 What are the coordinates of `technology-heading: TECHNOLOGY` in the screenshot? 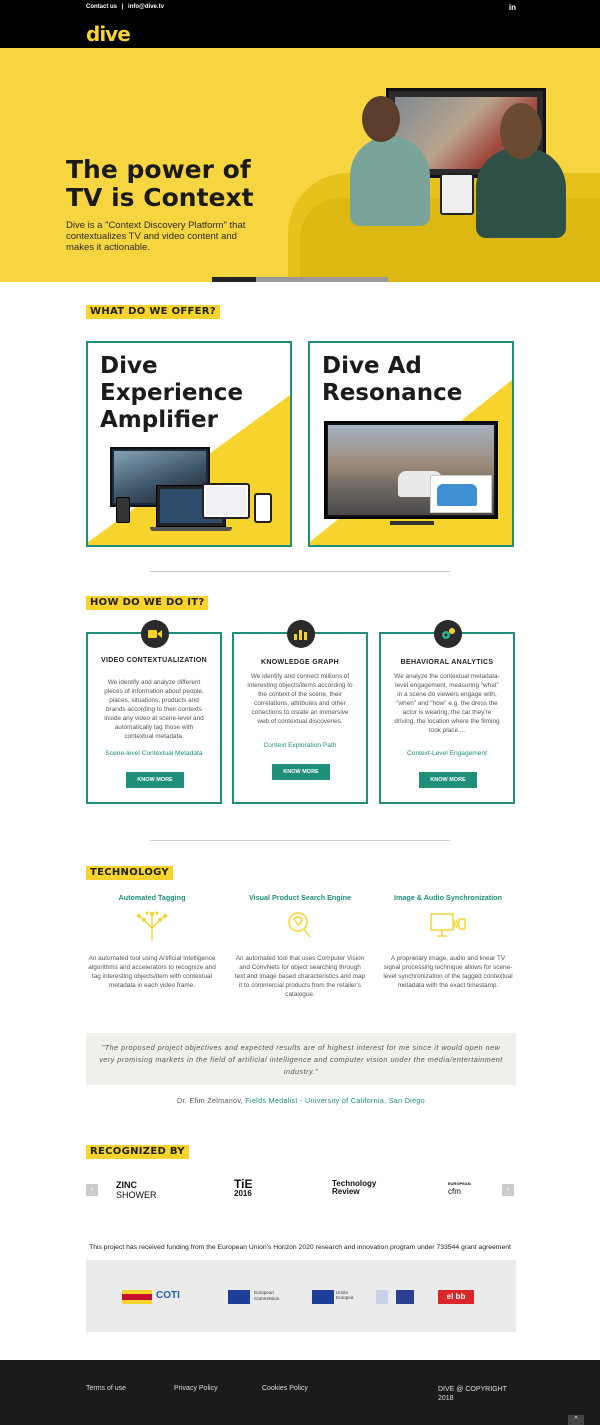 It's located at (129, 873).